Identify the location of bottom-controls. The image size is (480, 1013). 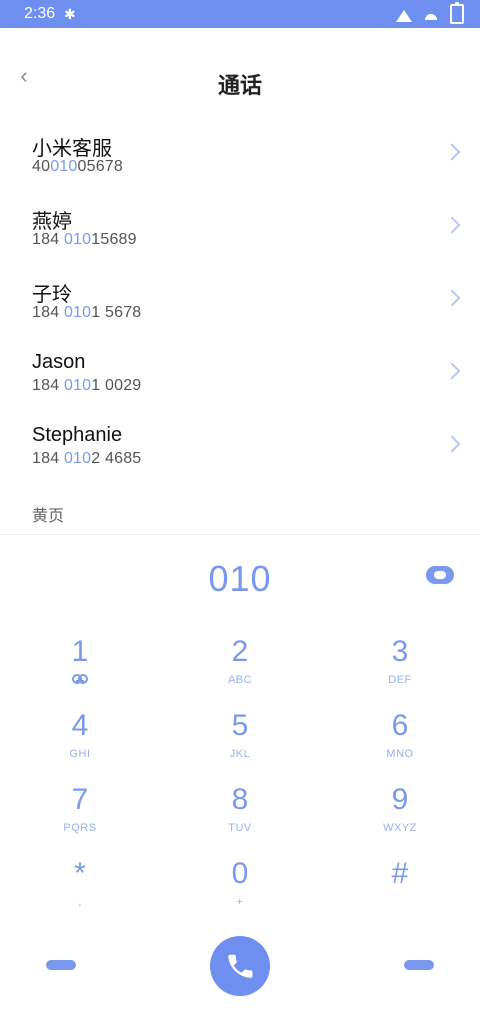
(240, 970).